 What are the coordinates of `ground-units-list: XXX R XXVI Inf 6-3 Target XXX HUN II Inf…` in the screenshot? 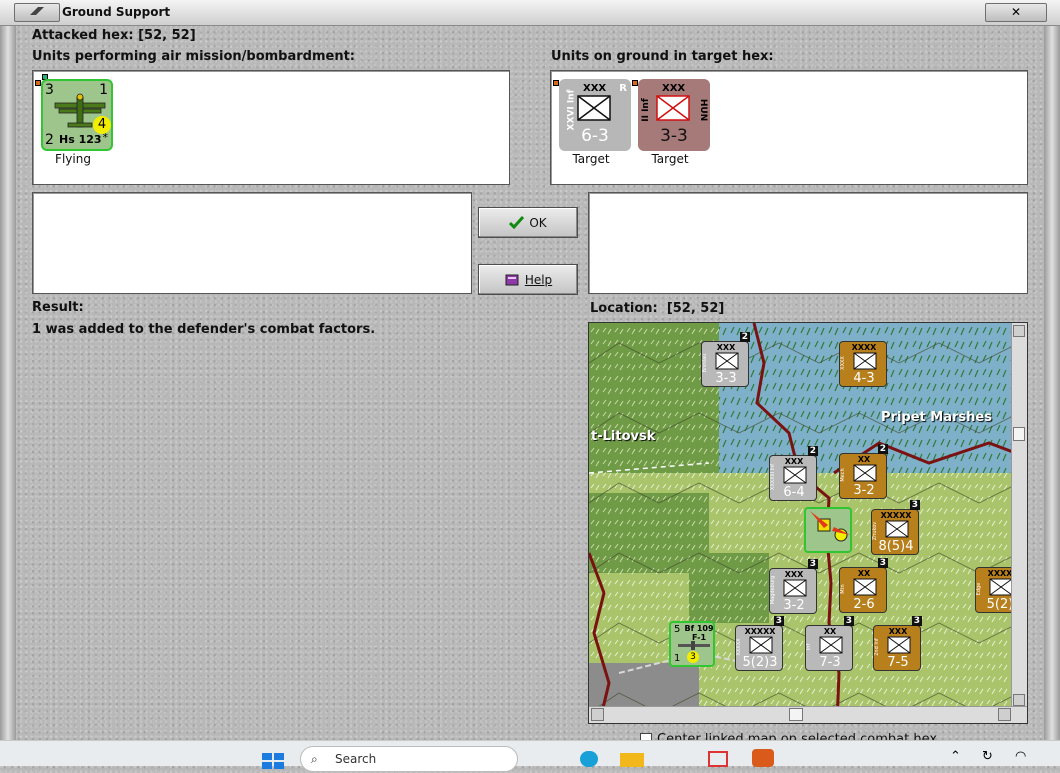 It's located at (789, 127).